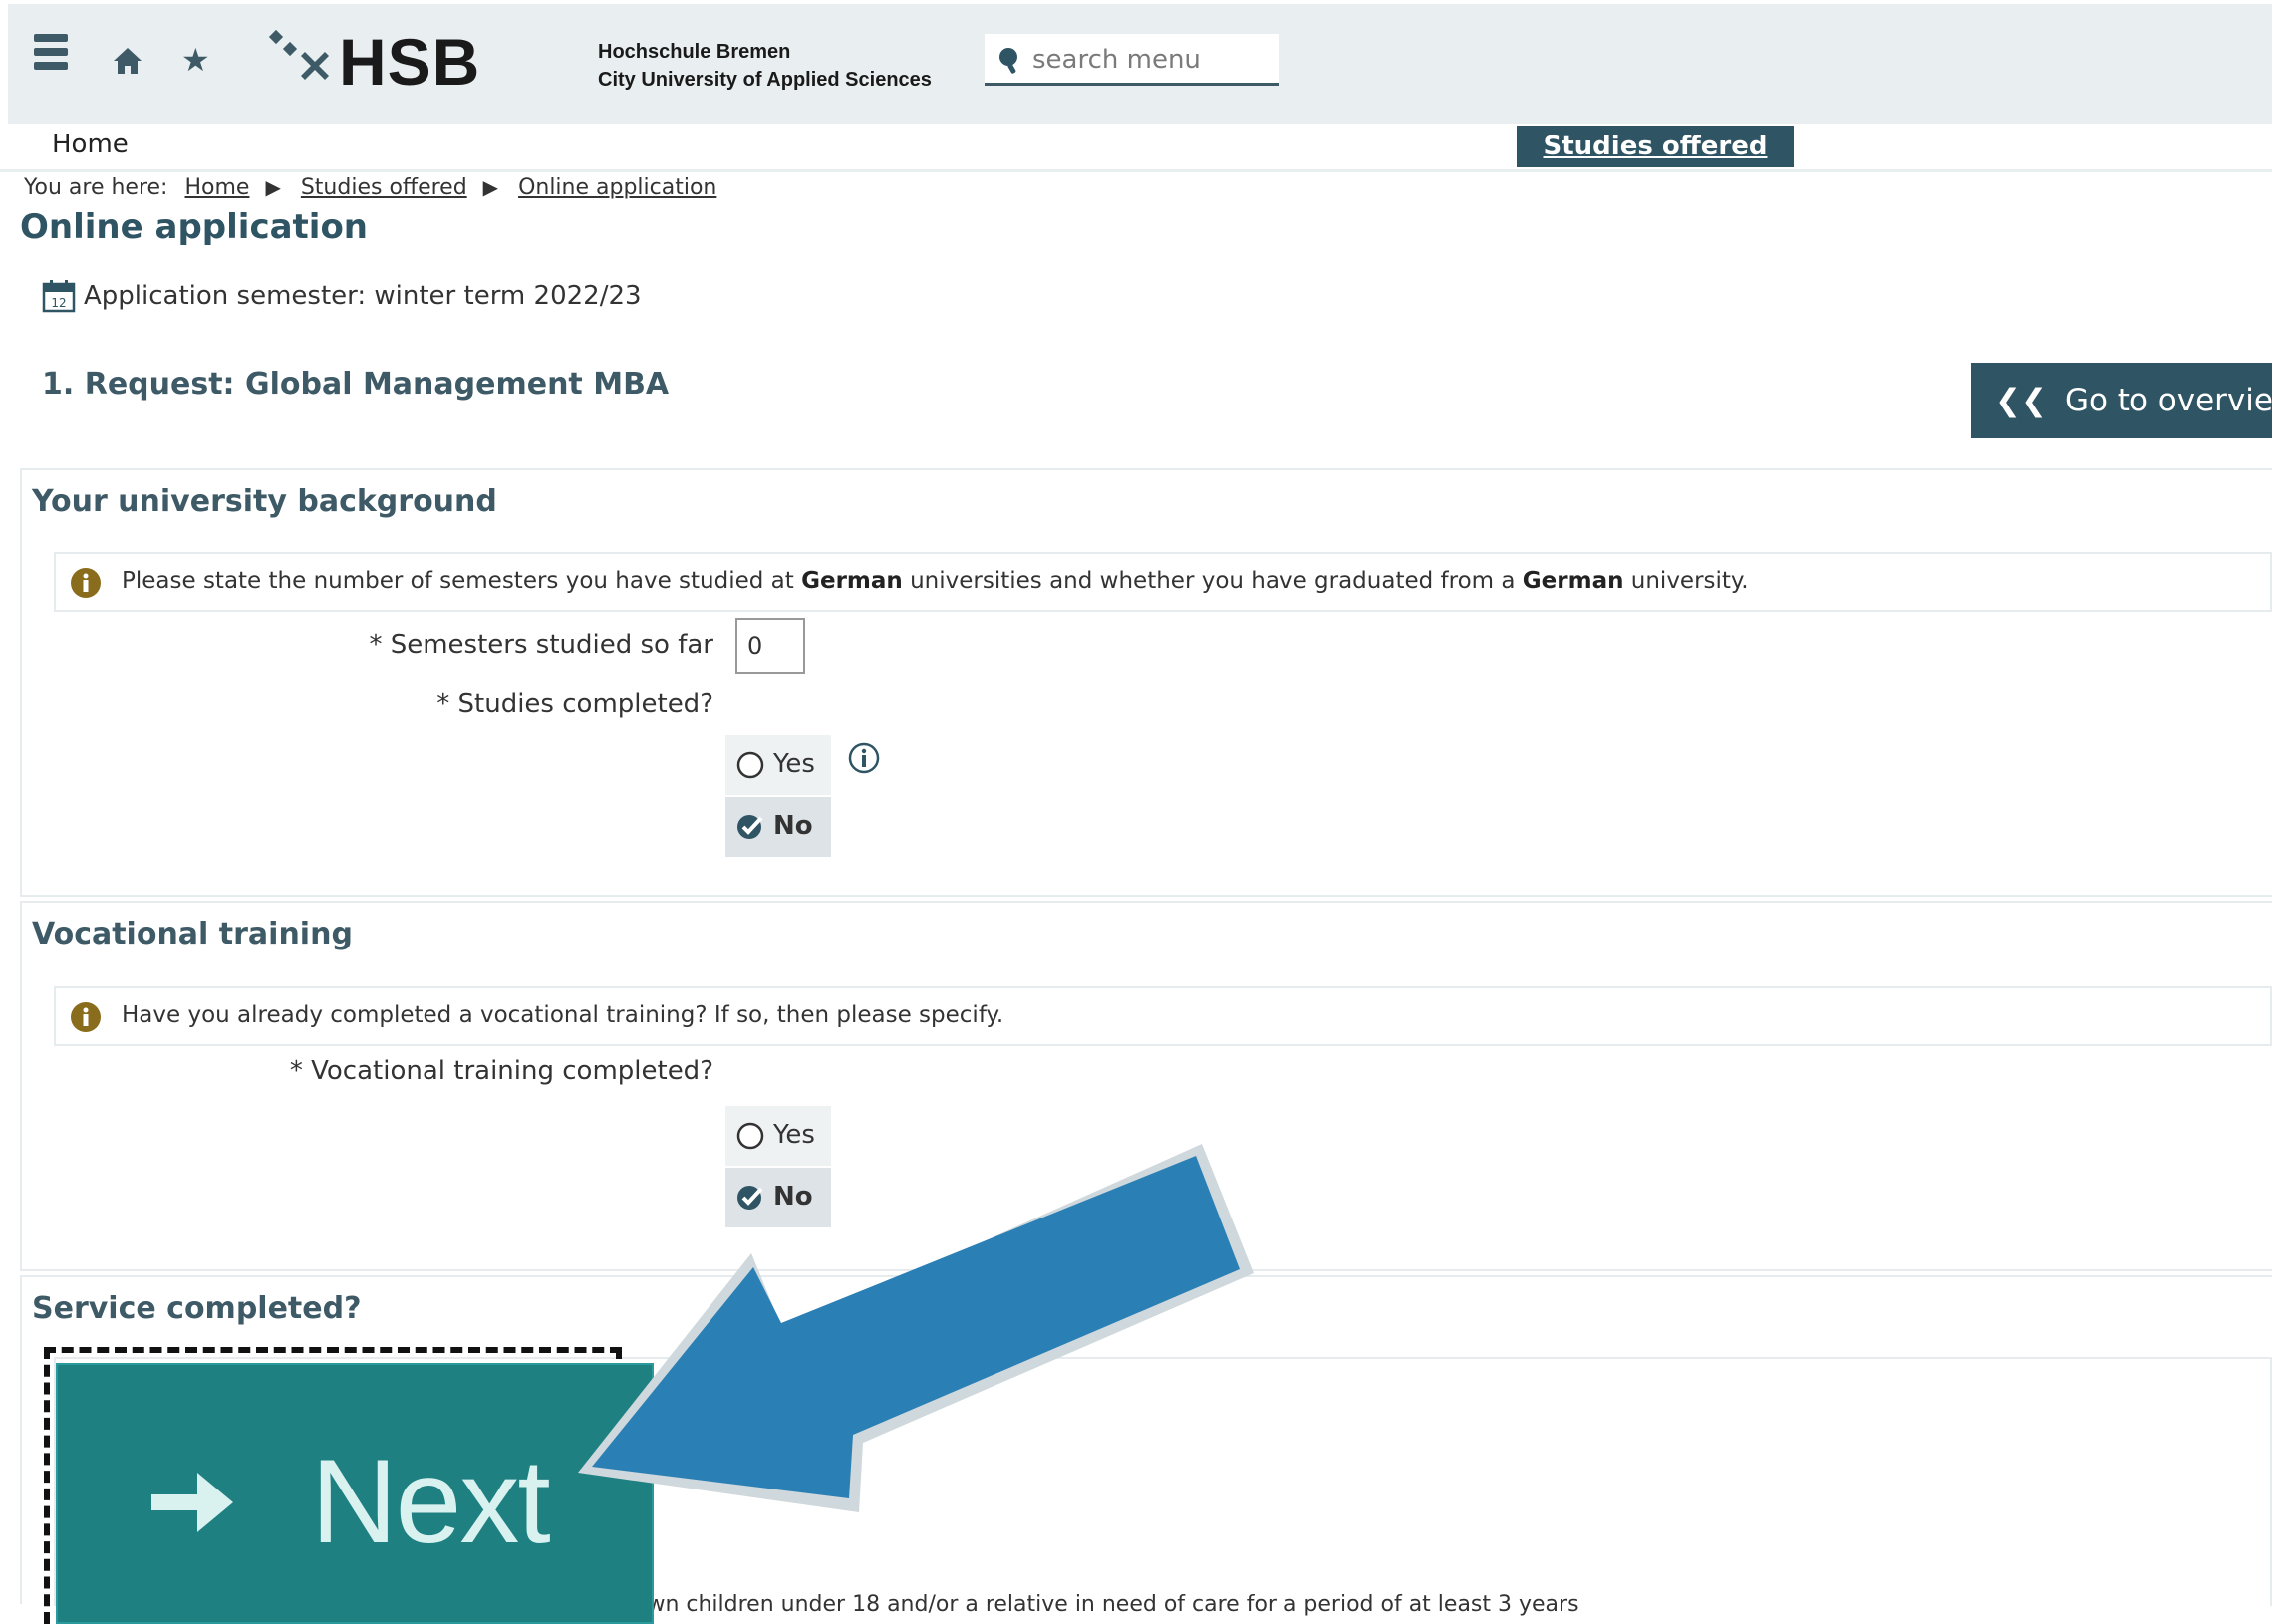 Image resolution: width=2272 pixels, height=1624 pixels. I want to click on home-icon, so click(127, 63).